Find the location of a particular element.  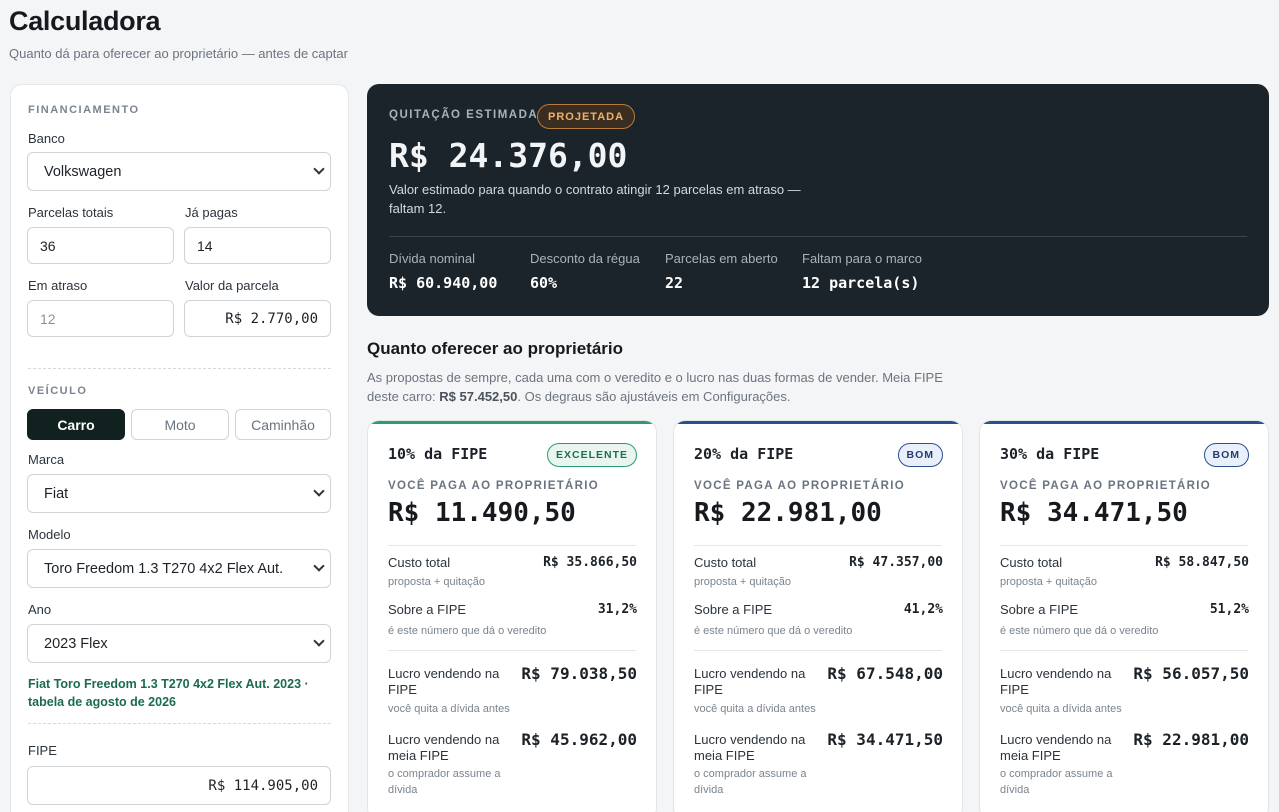

section-title-financiamento: FINANCIAMENTO is located at coordinates (84, 110).